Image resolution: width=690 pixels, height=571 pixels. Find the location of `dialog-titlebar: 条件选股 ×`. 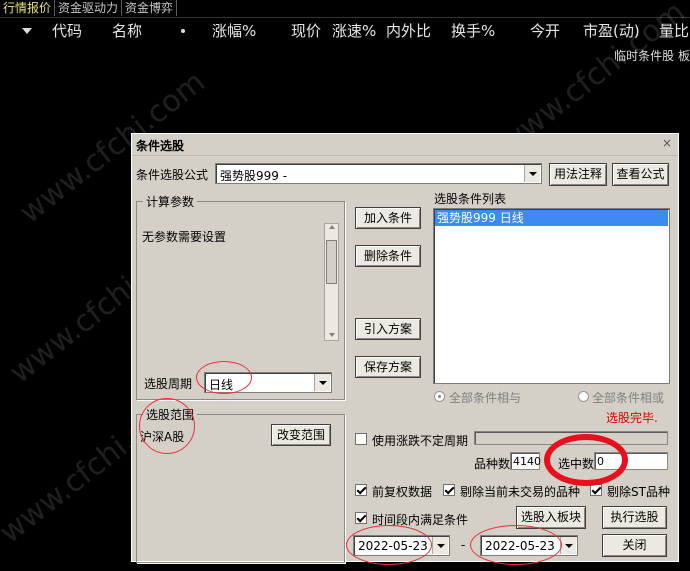

dialog-titlebar: 条件选股 × is located at coordinates (405, 145).